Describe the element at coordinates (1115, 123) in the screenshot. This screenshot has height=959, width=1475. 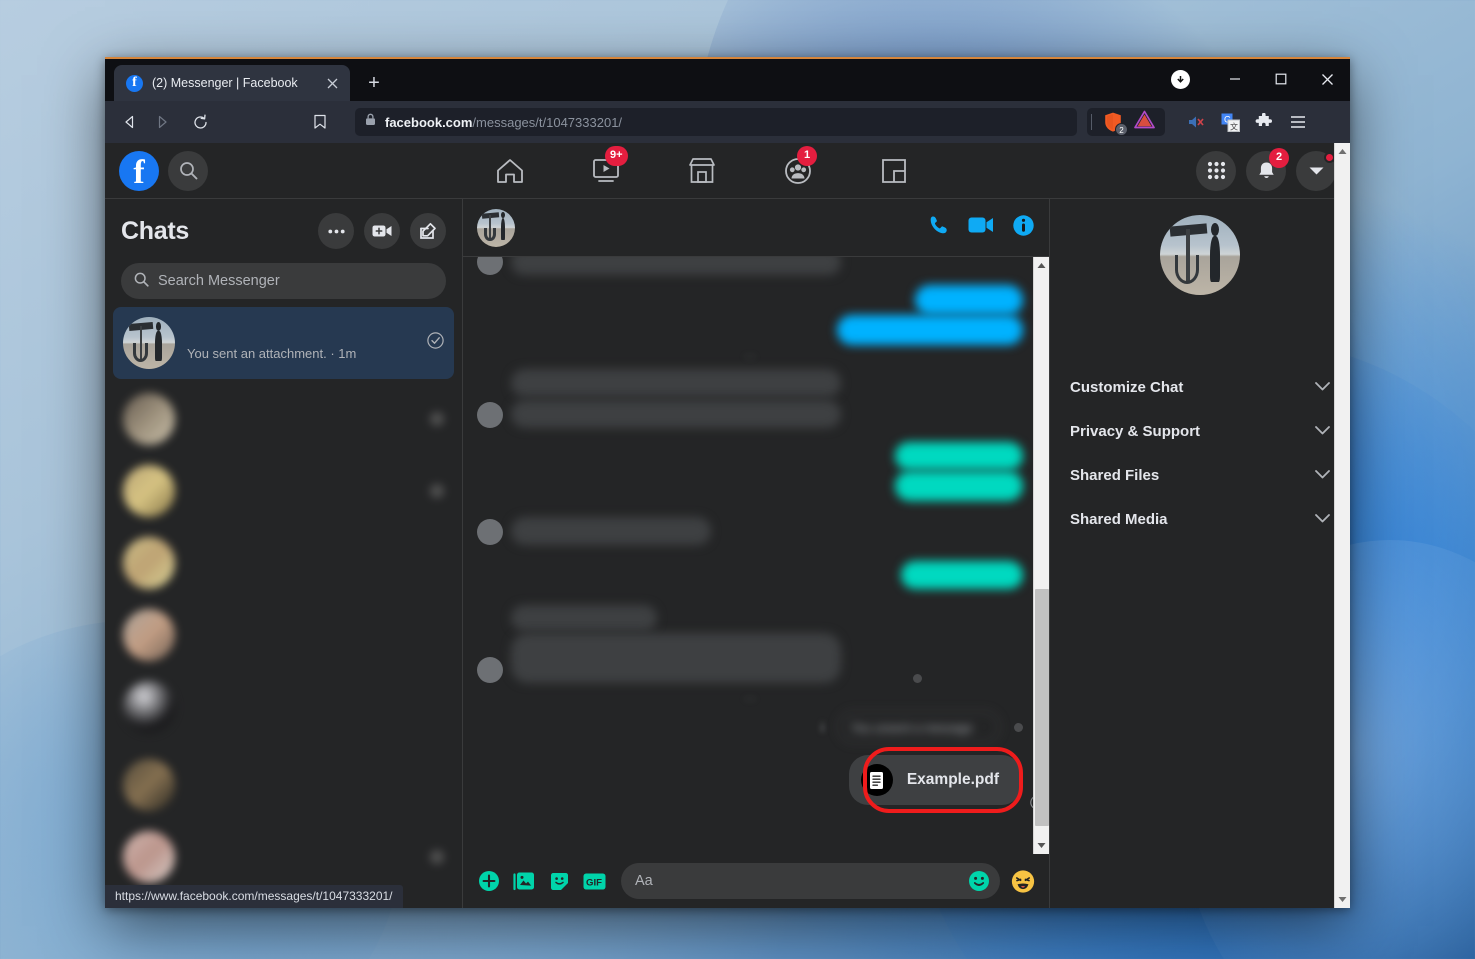
I see `brave-shields-icon: 2` at that location.